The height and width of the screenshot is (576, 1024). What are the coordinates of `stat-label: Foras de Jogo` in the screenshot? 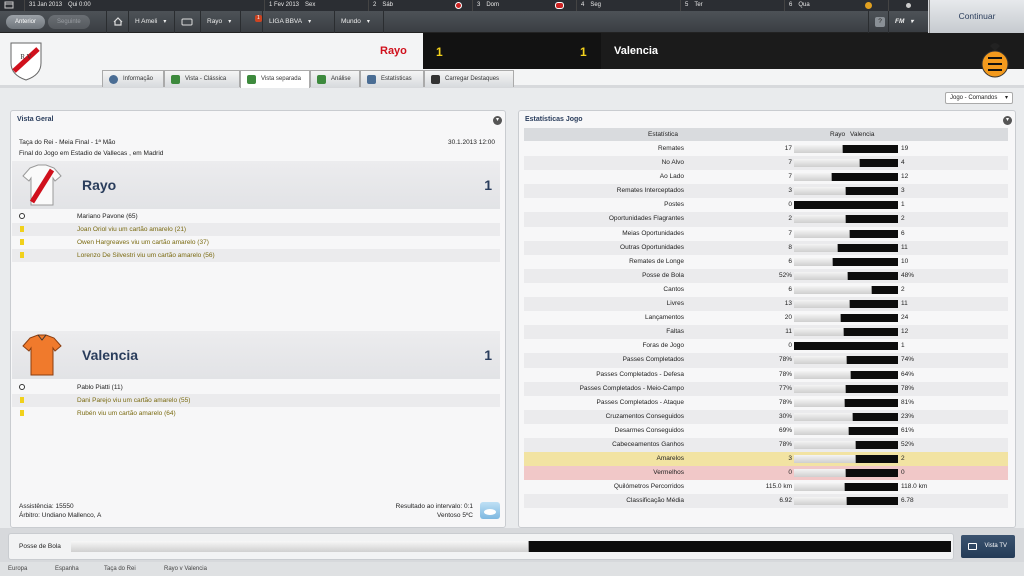 It's located at (663, 346).